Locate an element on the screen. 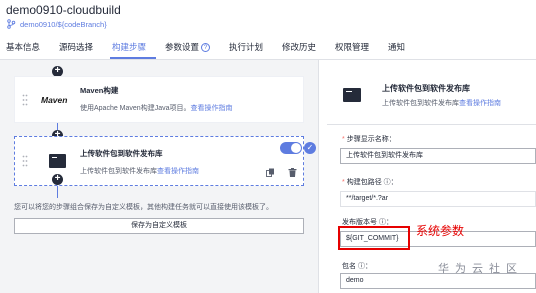 This screenshot has height=293, width=536. step-name-label-text: 步骤显示名称： is located at coordinates (371, 139).